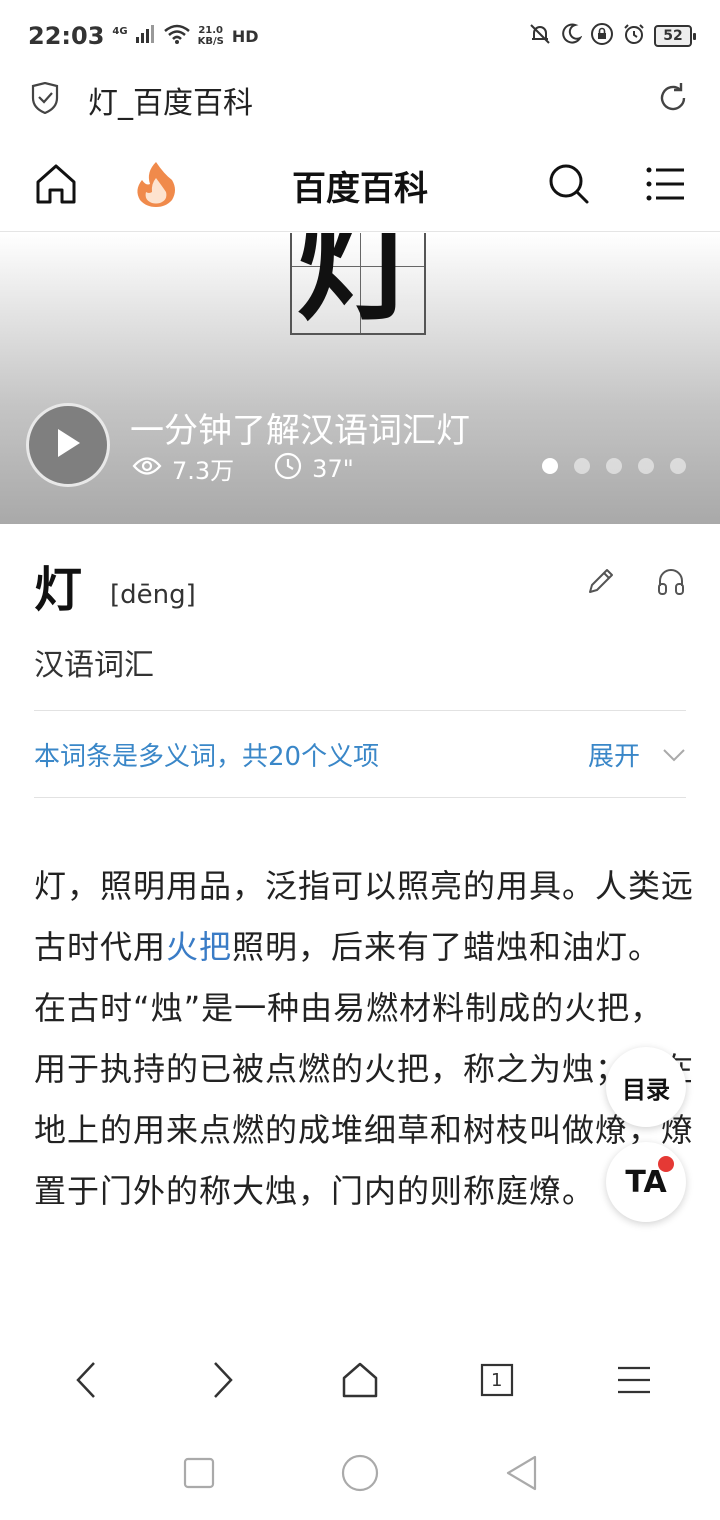  Describe the element at coordinates (673, 100) in the screenshot. I see `refresh-icon` at that location.